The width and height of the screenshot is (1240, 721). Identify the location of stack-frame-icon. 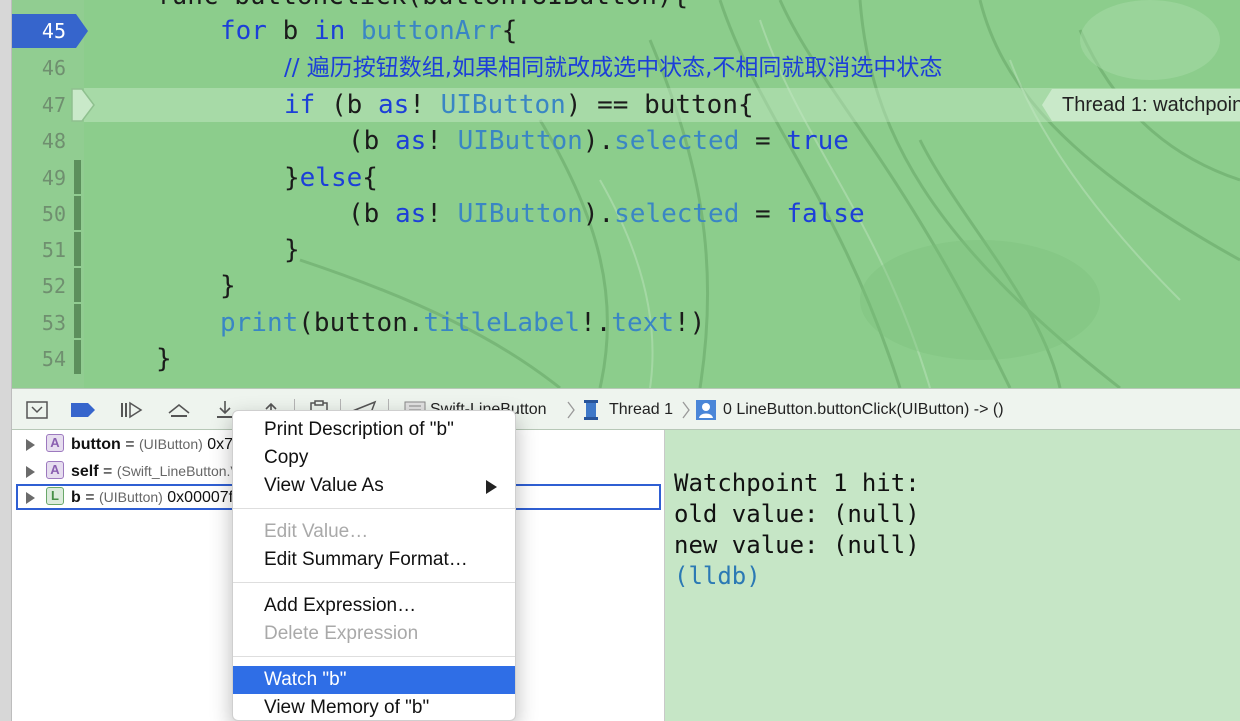
(706, 410).